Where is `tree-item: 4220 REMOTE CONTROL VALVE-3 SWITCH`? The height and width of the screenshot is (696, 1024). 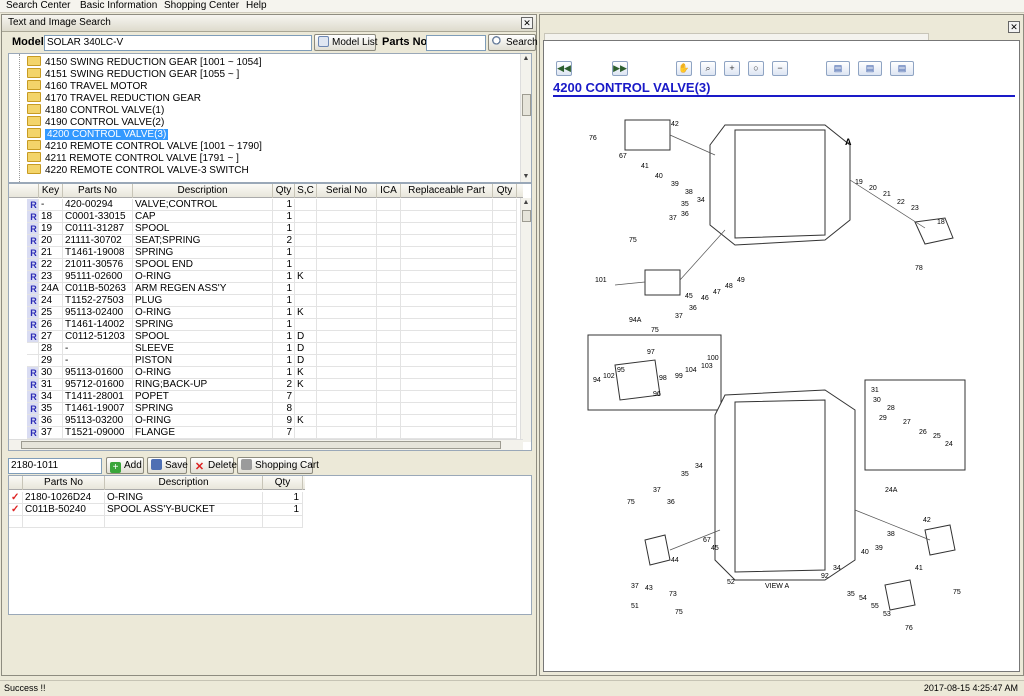
tree-item: 4220 REMOTE CONTROL VALVE-3 SWITCH is located at coordinates (138, 170).